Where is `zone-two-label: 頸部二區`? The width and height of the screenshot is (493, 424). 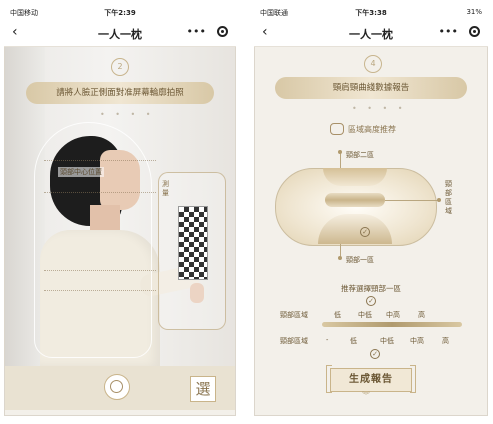 zone-two-label: 頸部二區 is located at coordinates (360, 155).